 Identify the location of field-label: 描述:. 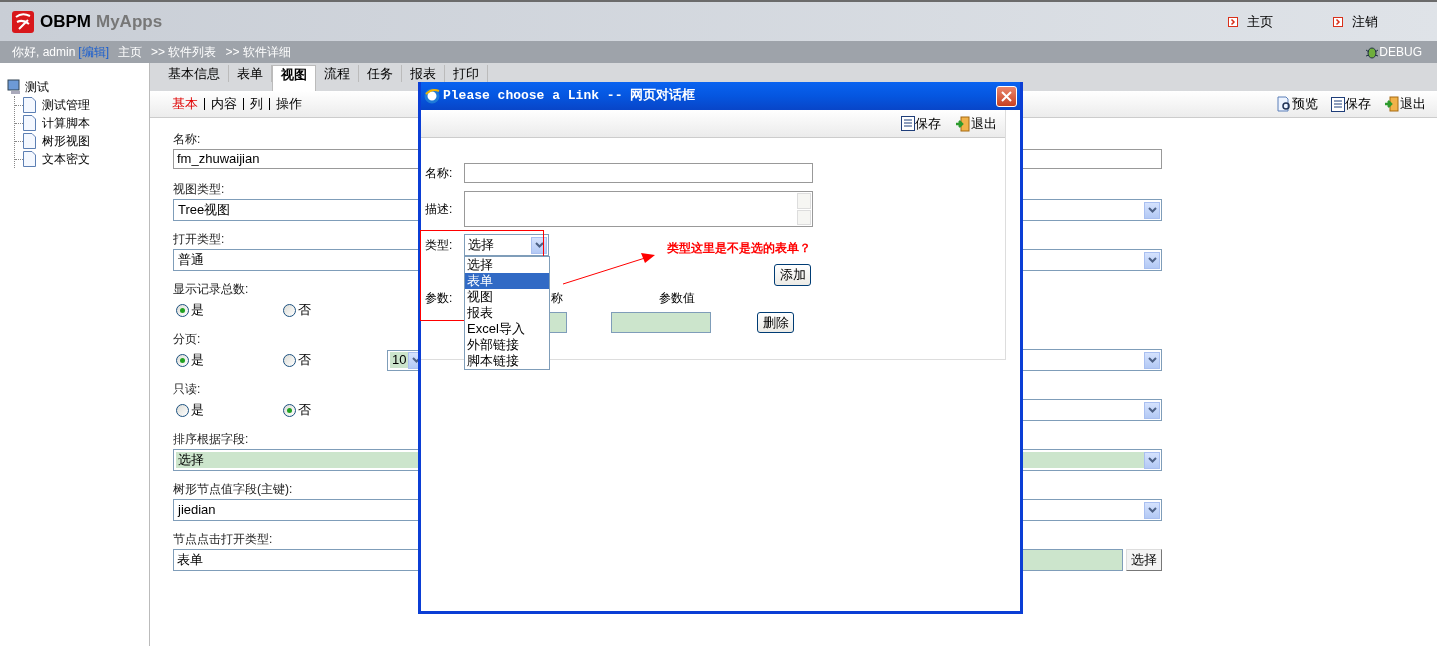
(439, 209).